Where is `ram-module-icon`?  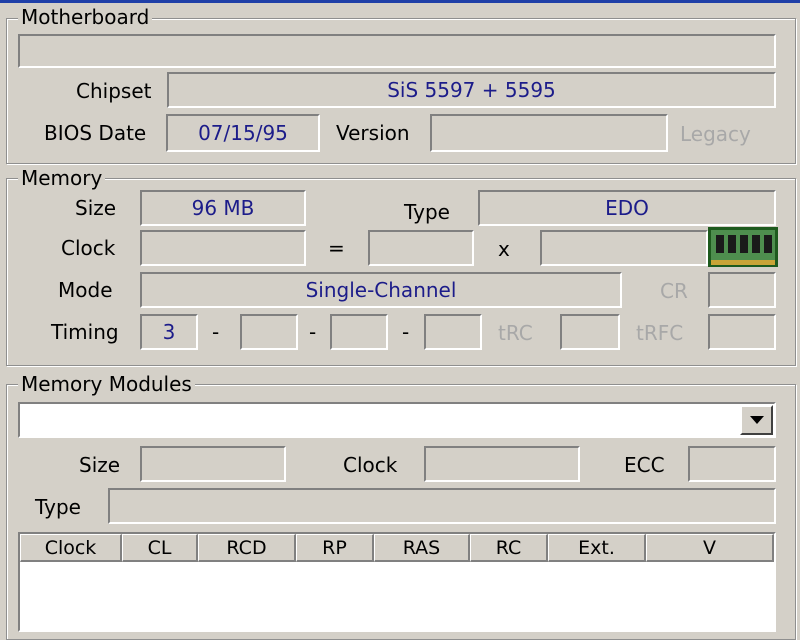 ram-module-icon is located at coordinates (743, 247).